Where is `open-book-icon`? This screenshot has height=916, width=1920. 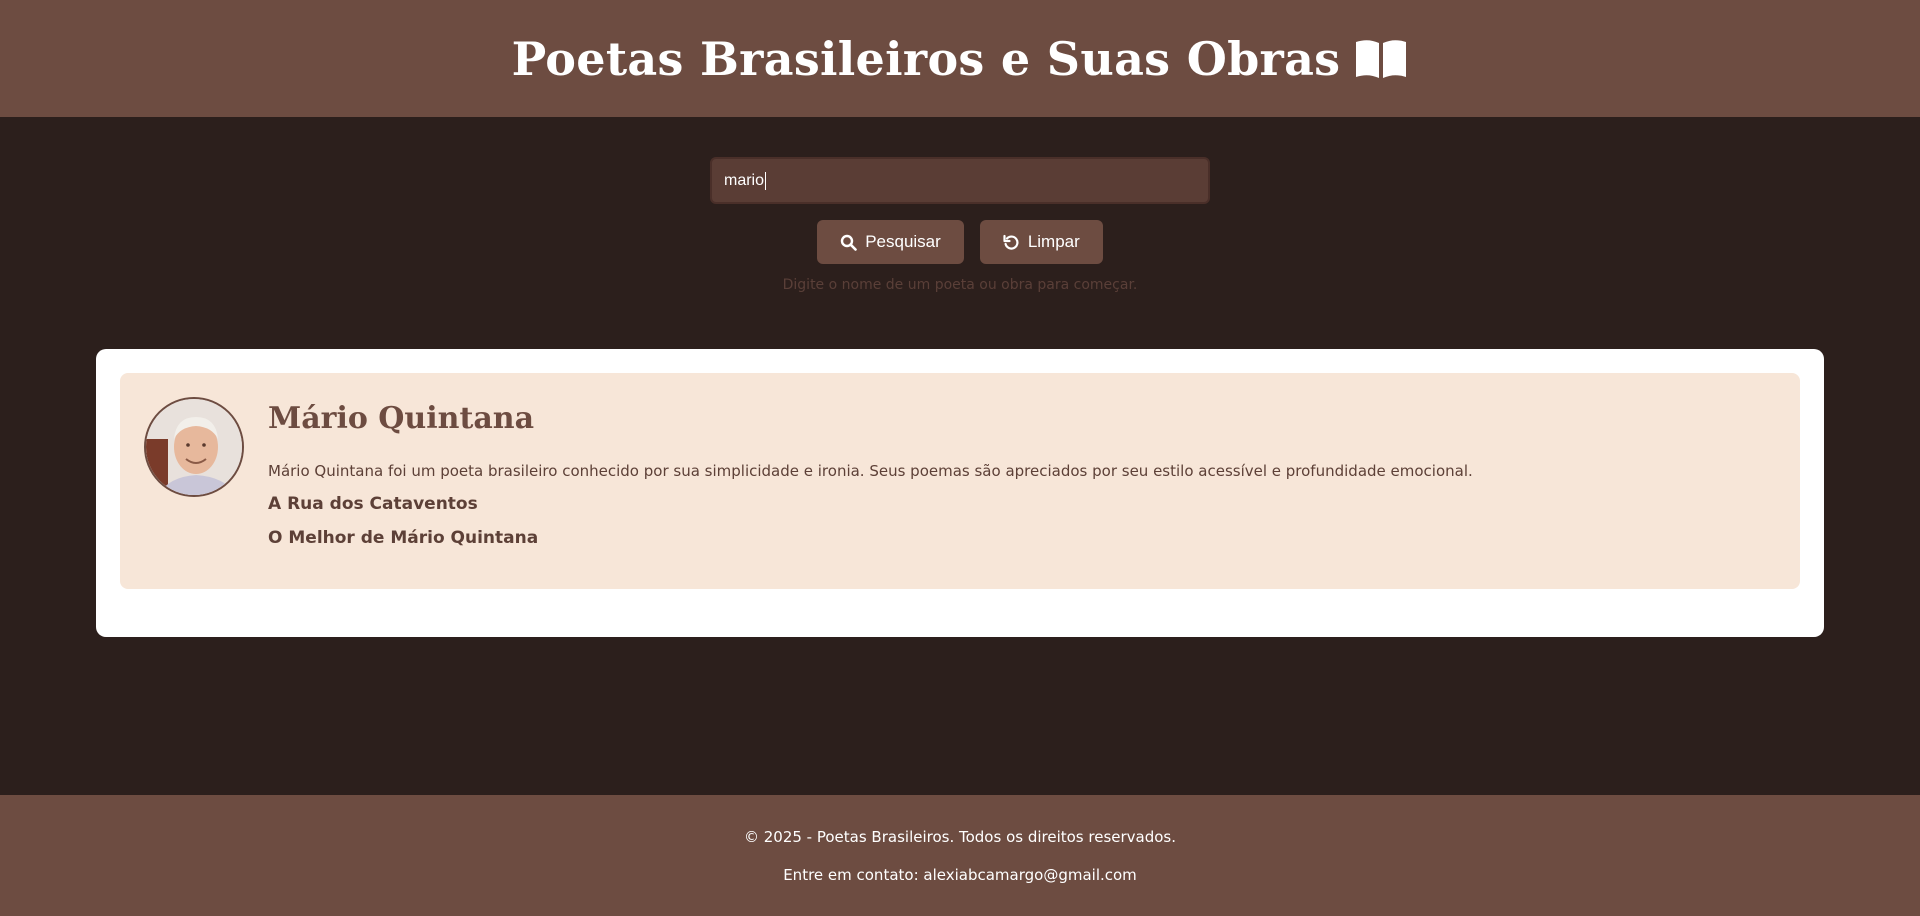 open-book-icon is located at coordinates (1381, 59).